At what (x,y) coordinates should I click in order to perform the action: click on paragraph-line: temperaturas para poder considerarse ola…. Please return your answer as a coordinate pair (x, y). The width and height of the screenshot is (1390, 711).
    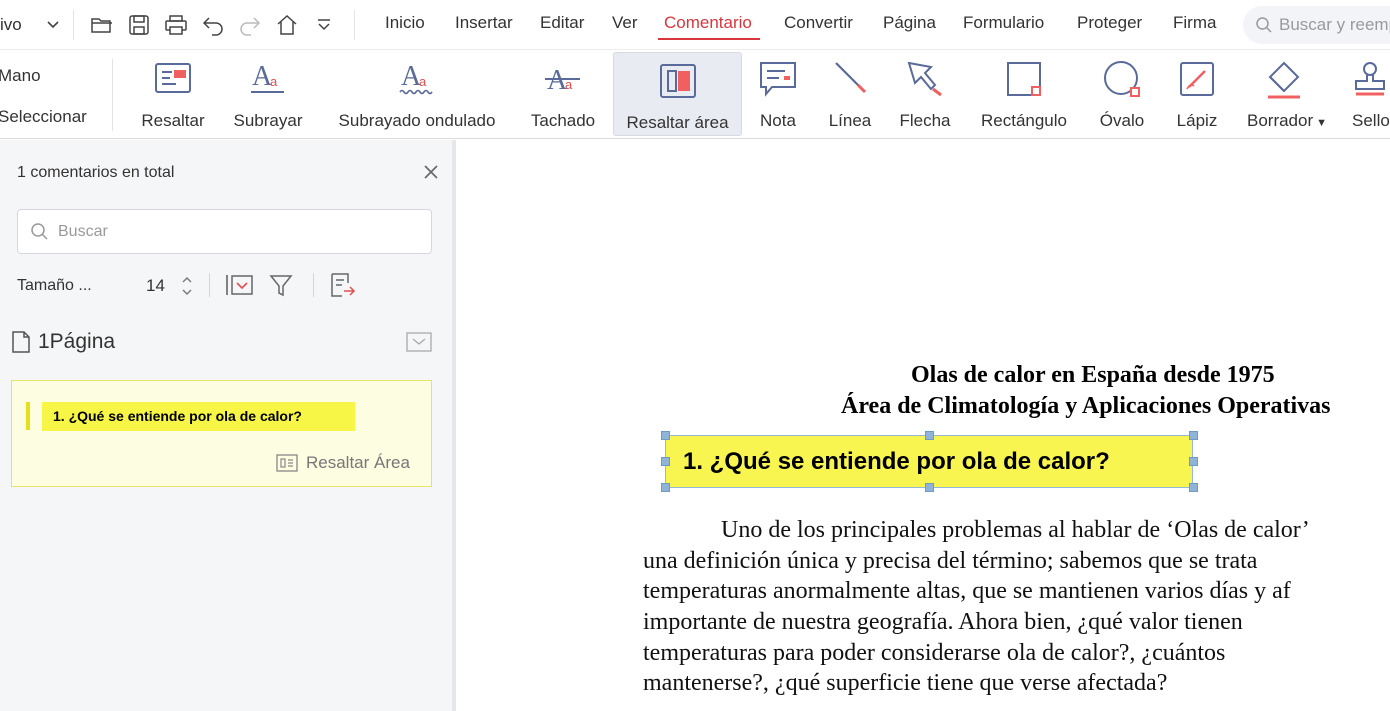
    Looking at the image, I should click on (934, 653).